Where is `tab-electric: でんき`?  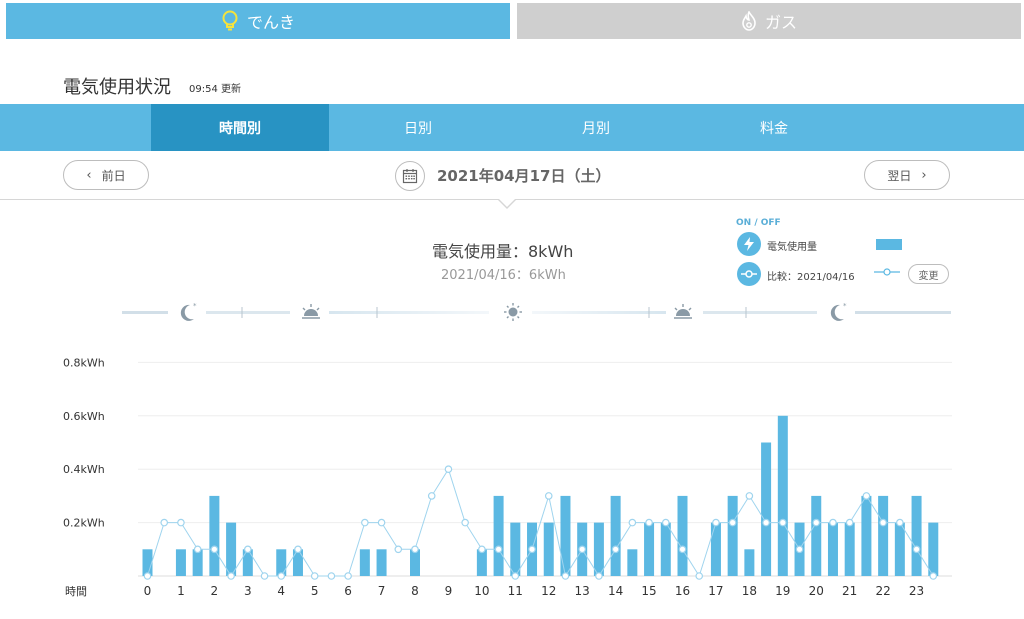 tab-electric: でんき is located at coordinates (258, 21).